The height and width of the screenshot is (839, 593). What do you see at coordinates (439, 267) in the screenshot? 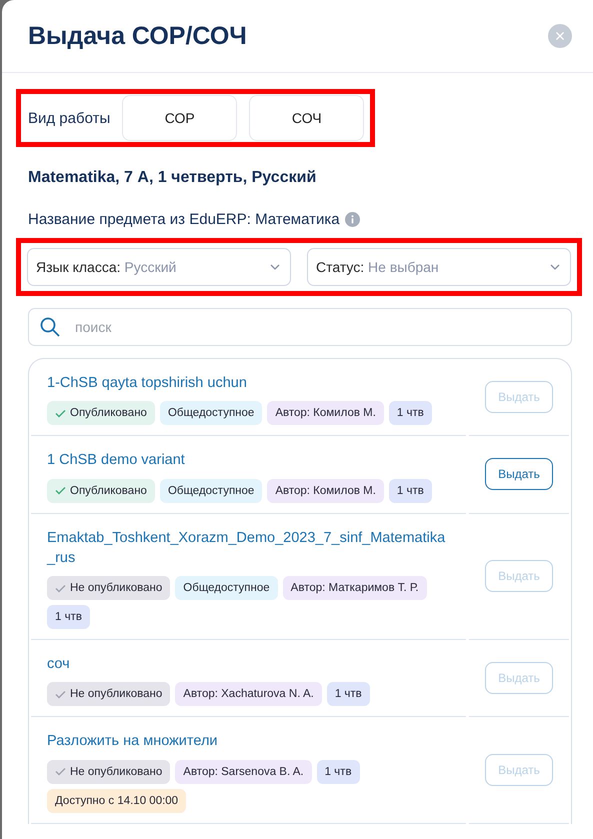
I see `filter-select: Статус: Не выбран` at bounding box center [439, 267].